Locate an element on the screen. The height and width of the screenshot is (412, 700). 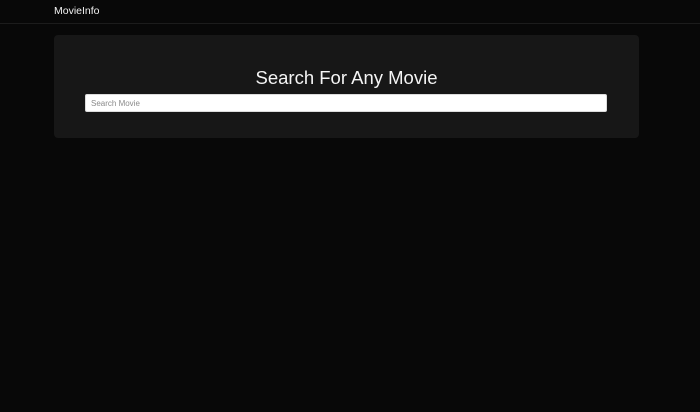
navbar: MovieInfo is located at coordinates (350, 12).